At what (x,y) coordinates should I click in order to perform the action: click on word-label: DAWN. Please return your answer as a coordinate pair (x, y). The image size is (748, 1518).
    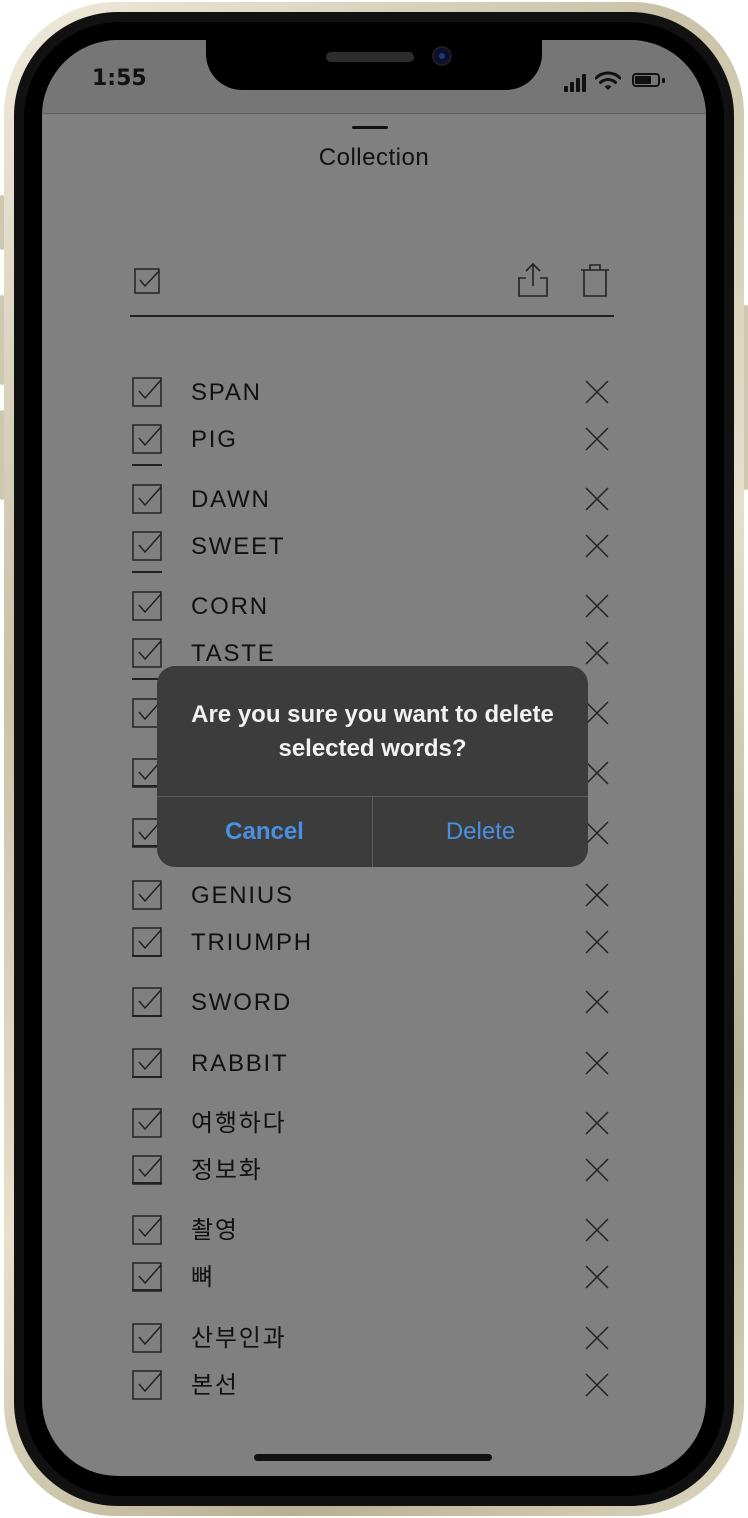
    Looking at the image, I should click on (231, 499).